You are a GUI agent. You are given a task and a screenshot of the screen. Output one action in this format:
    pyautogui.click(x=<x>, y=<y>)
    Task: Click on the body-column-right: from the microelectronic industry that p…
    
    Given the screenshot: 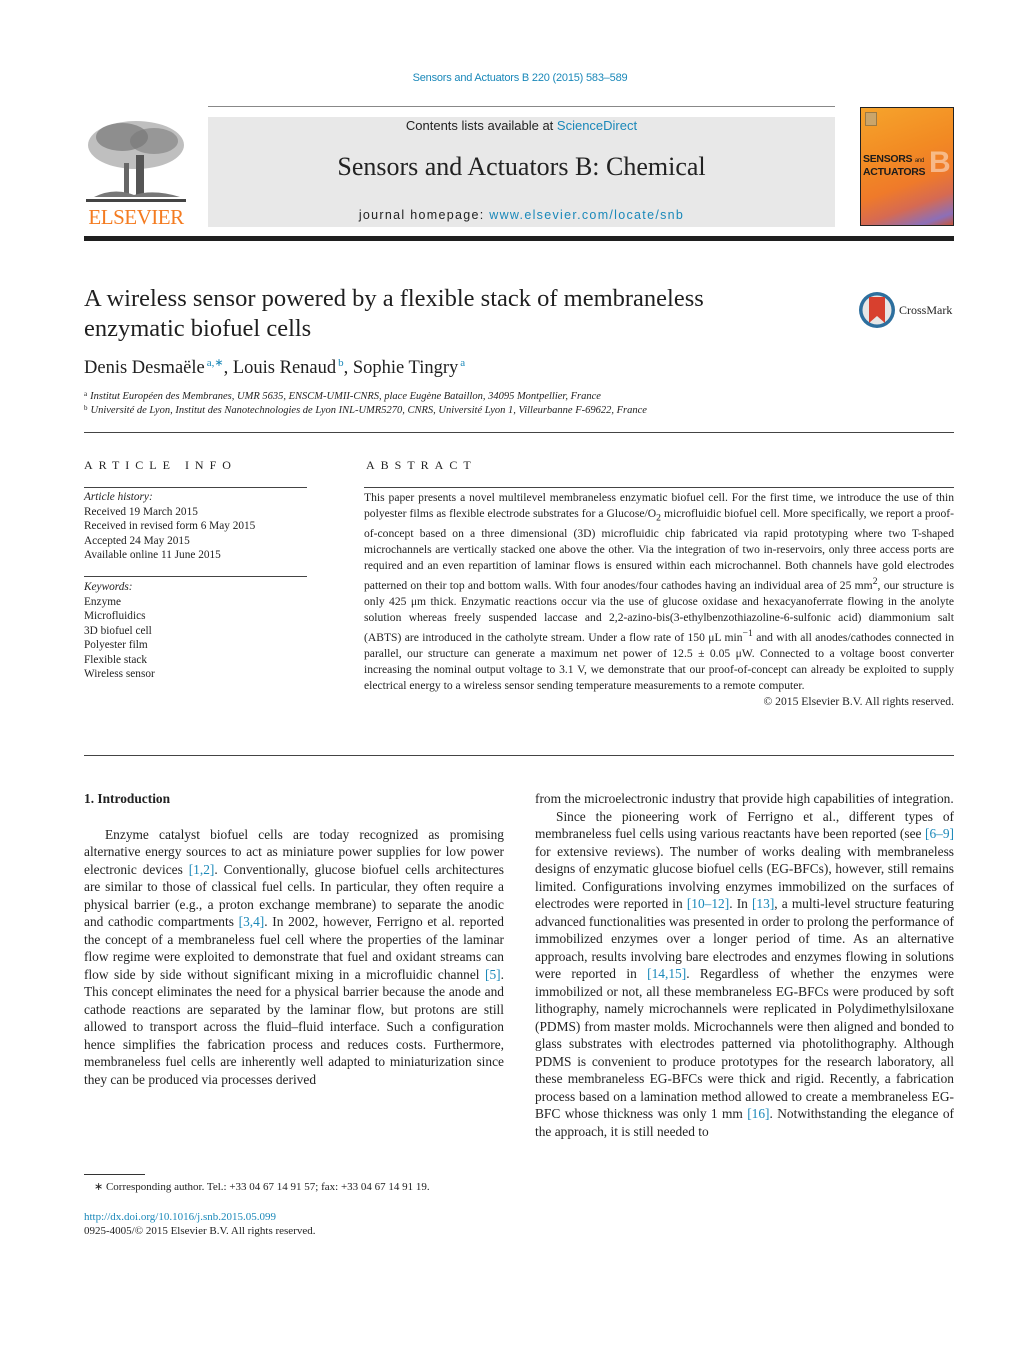 What is the action you would take?
    pyautogui.click(x=744, y=965)
    